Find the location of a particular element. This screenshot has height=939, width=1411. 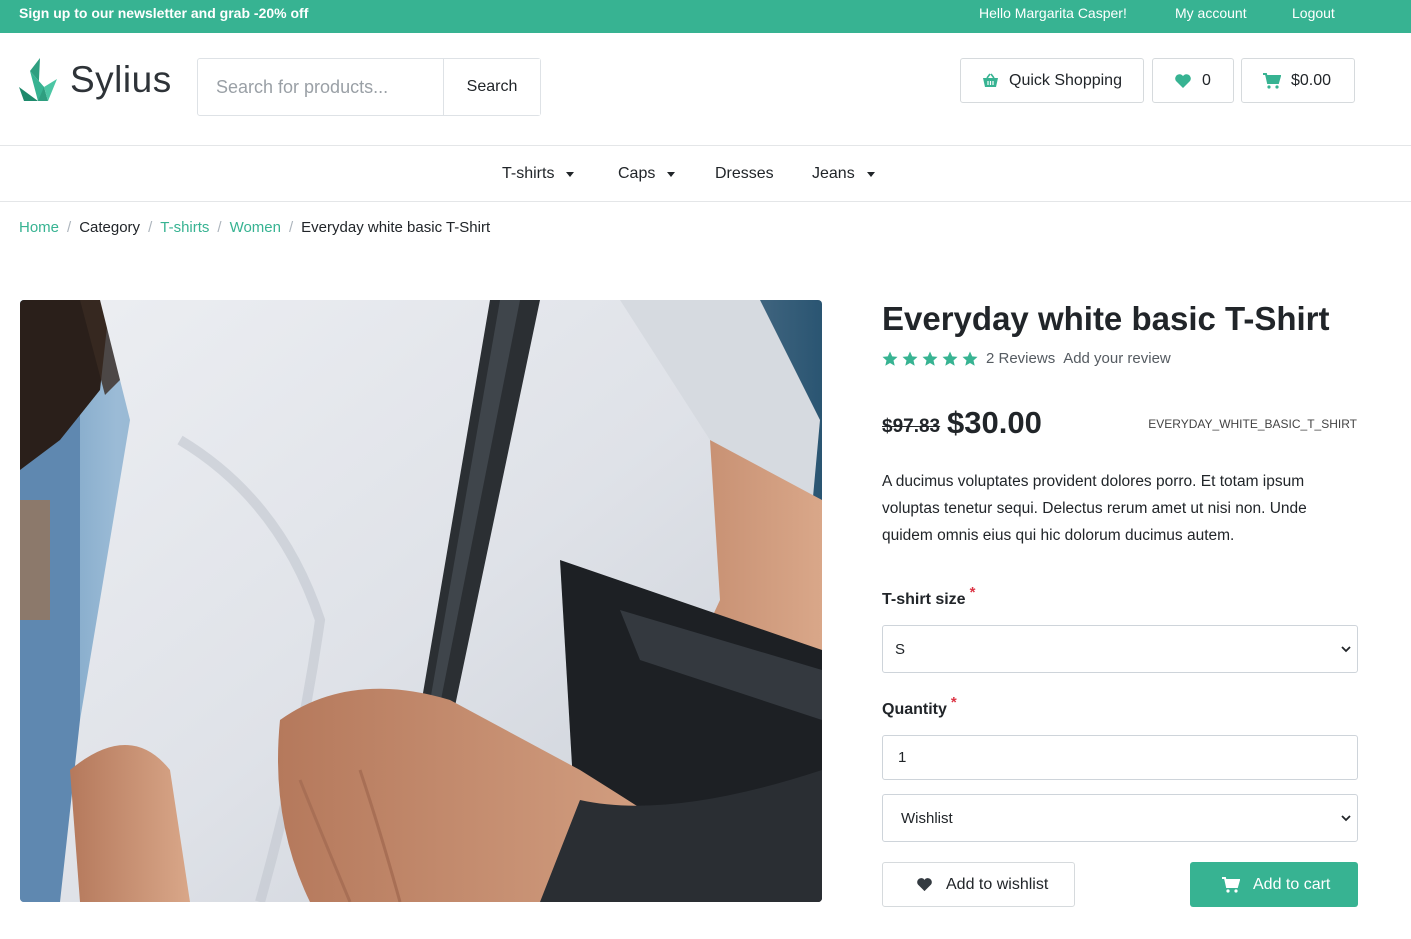

search-input is located at coordinates (320, 87).